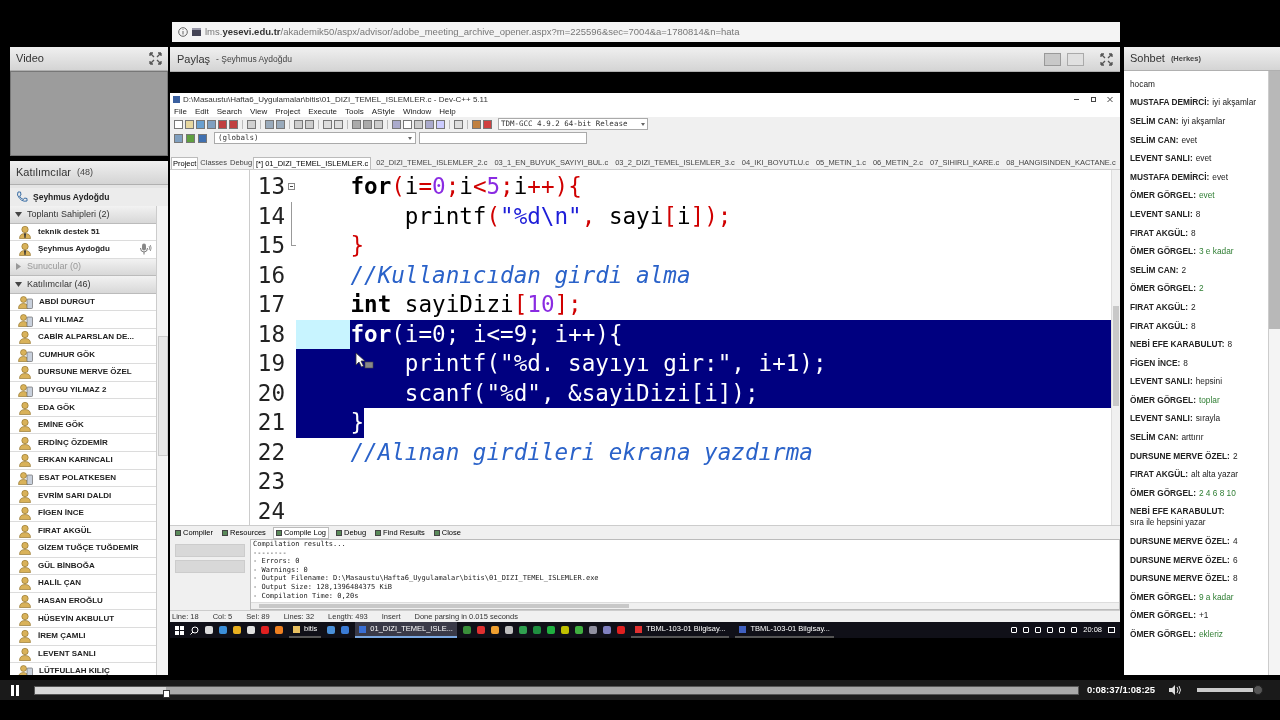  Describe the element at coordinates (1111, 630) in the screenshot. I see `notifications-icon` at that location.